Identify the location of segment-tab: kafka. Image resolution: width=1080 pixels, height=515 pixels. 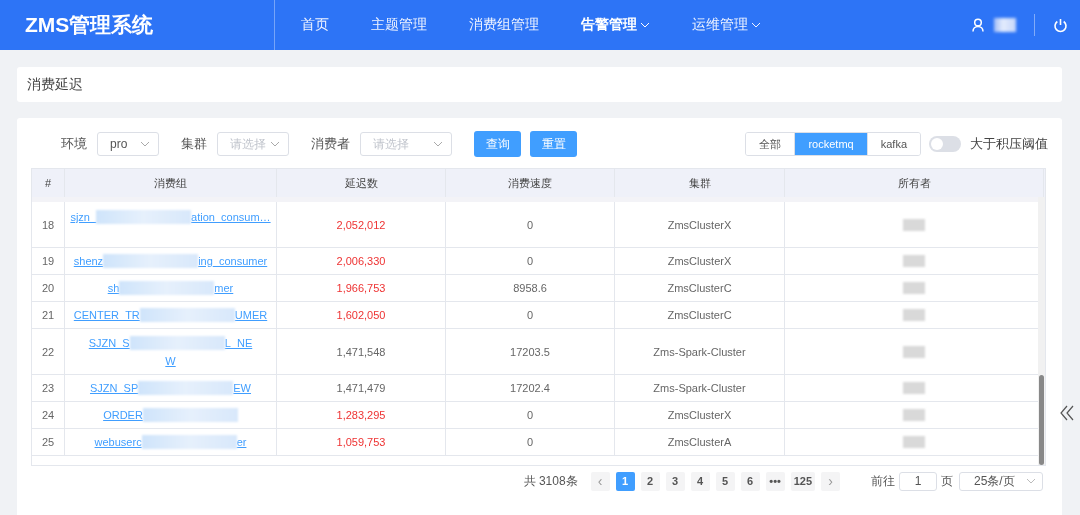
(893, 144).